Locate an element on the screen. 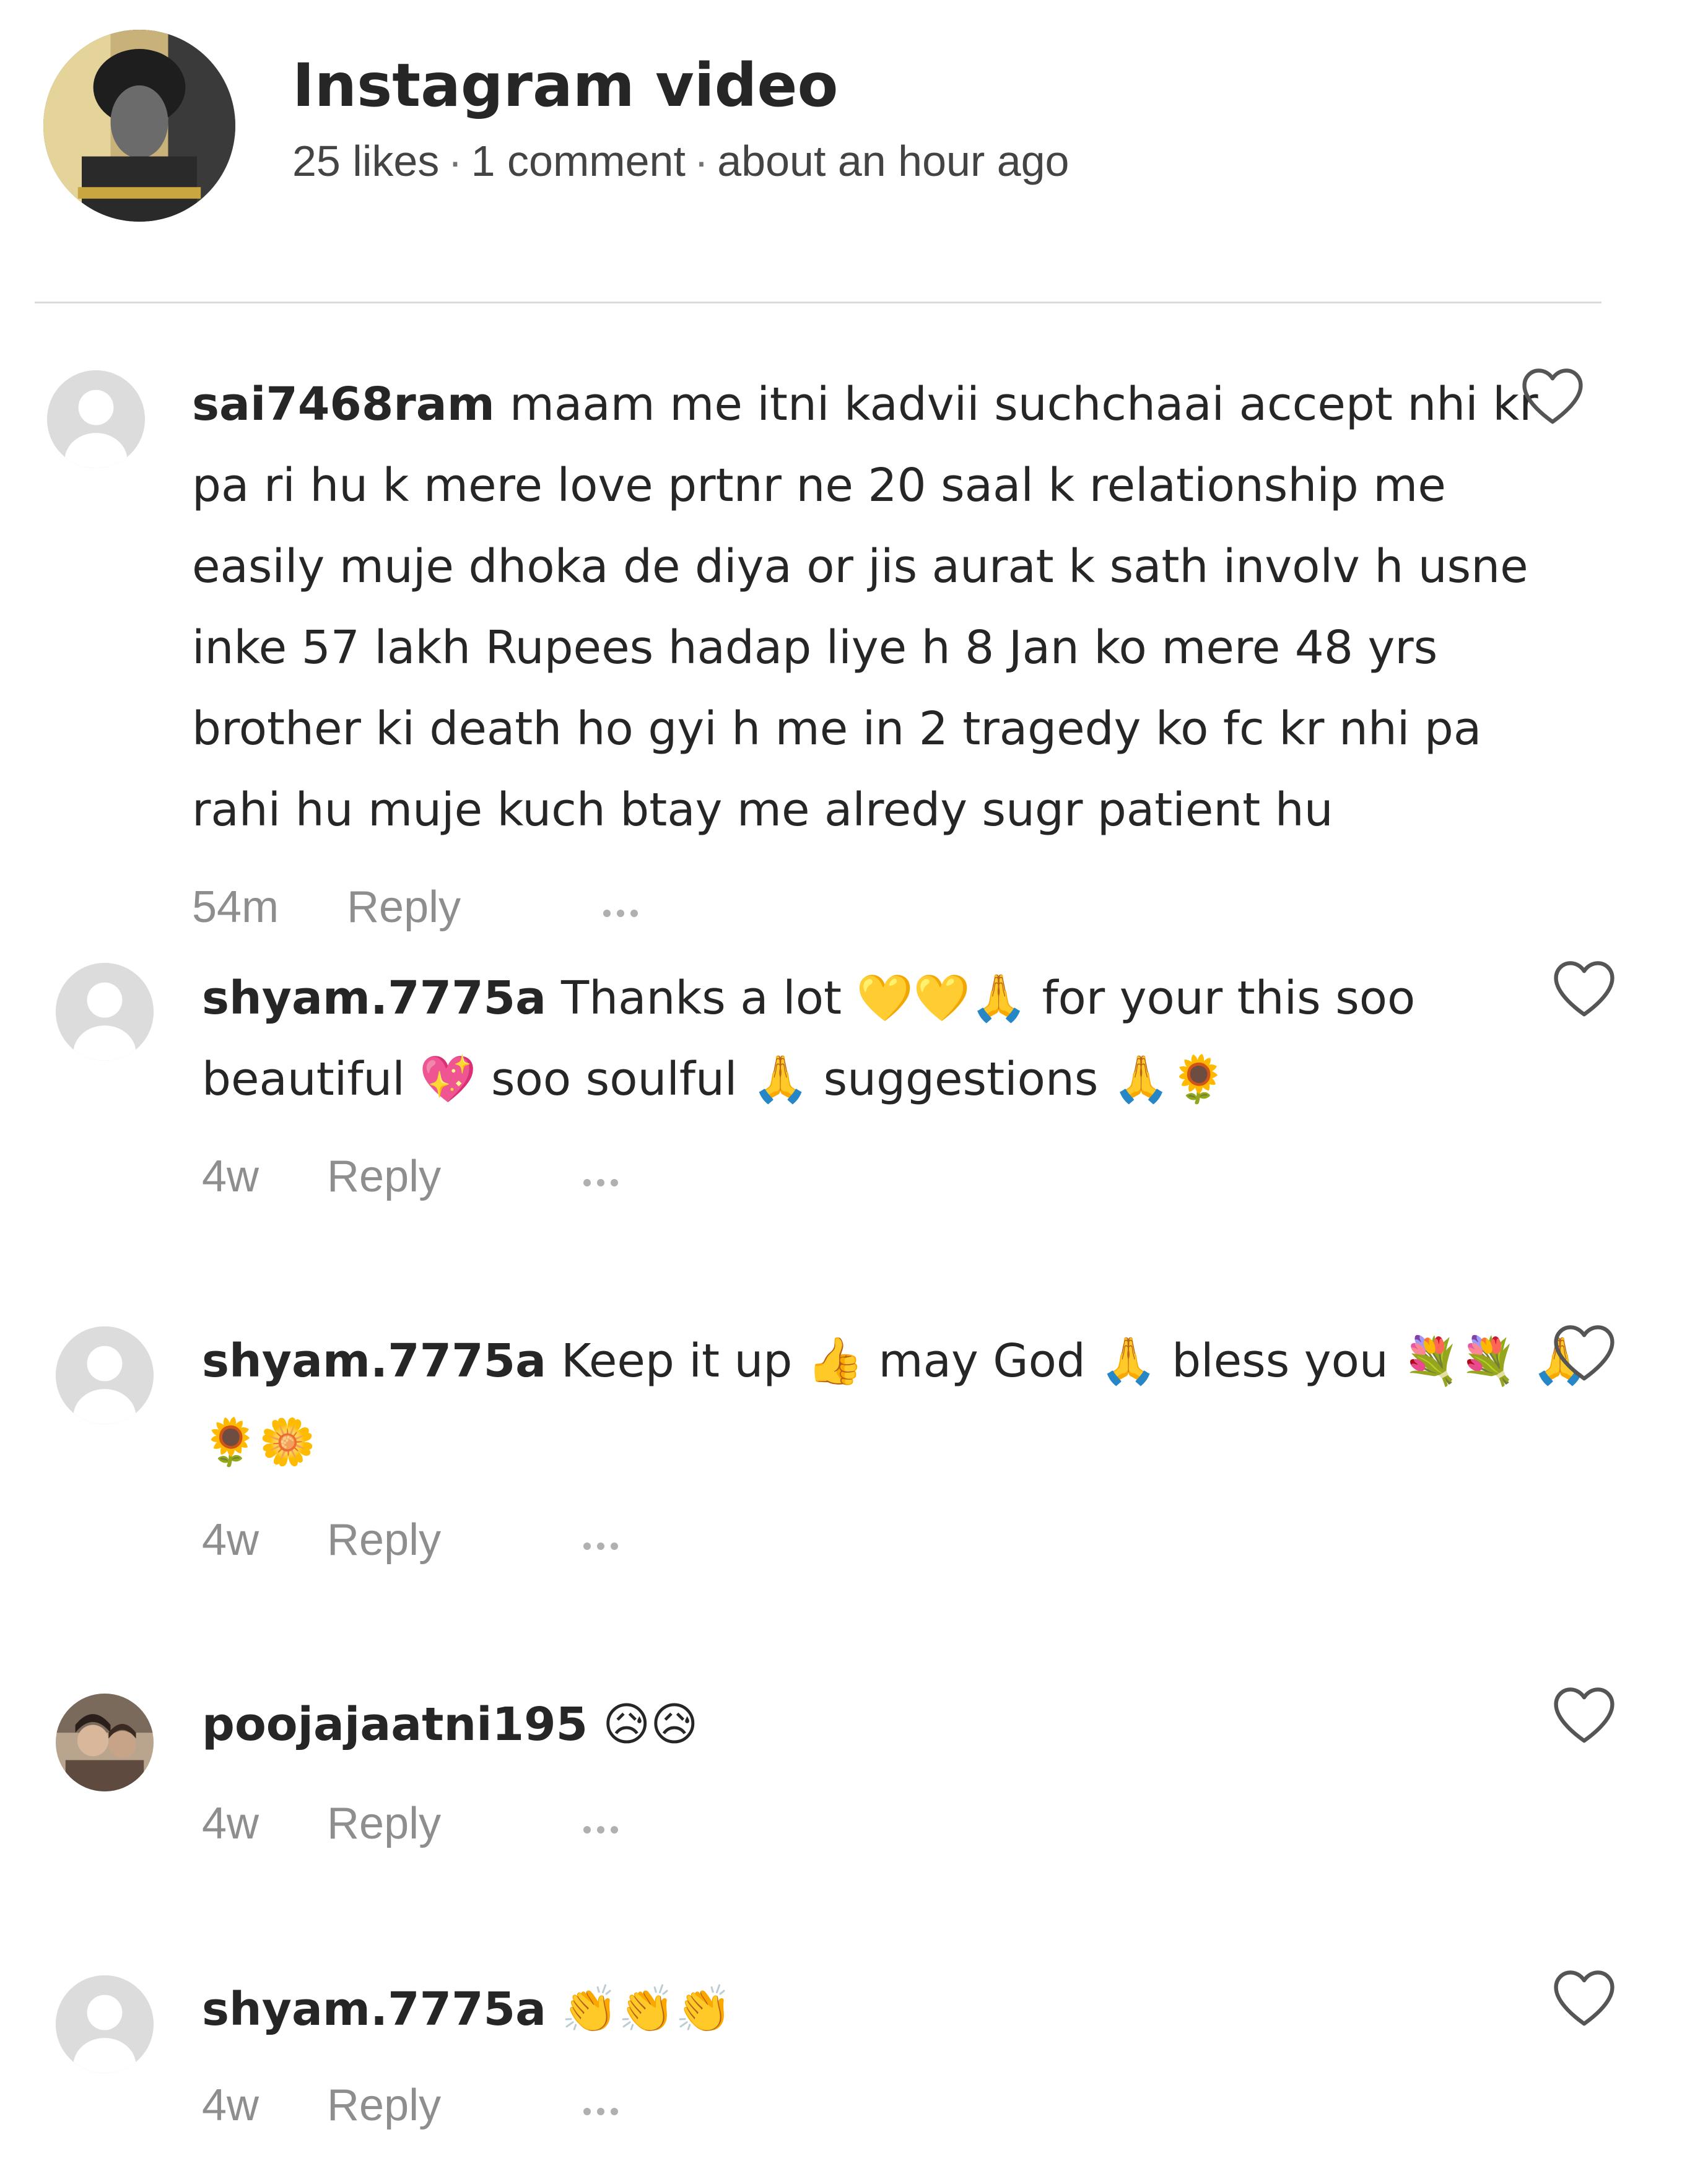 Image resolution: width=1682 pixels, height=2184 pixels. comment-username: poojajaatni195 is located at coordinates (395, 1724).